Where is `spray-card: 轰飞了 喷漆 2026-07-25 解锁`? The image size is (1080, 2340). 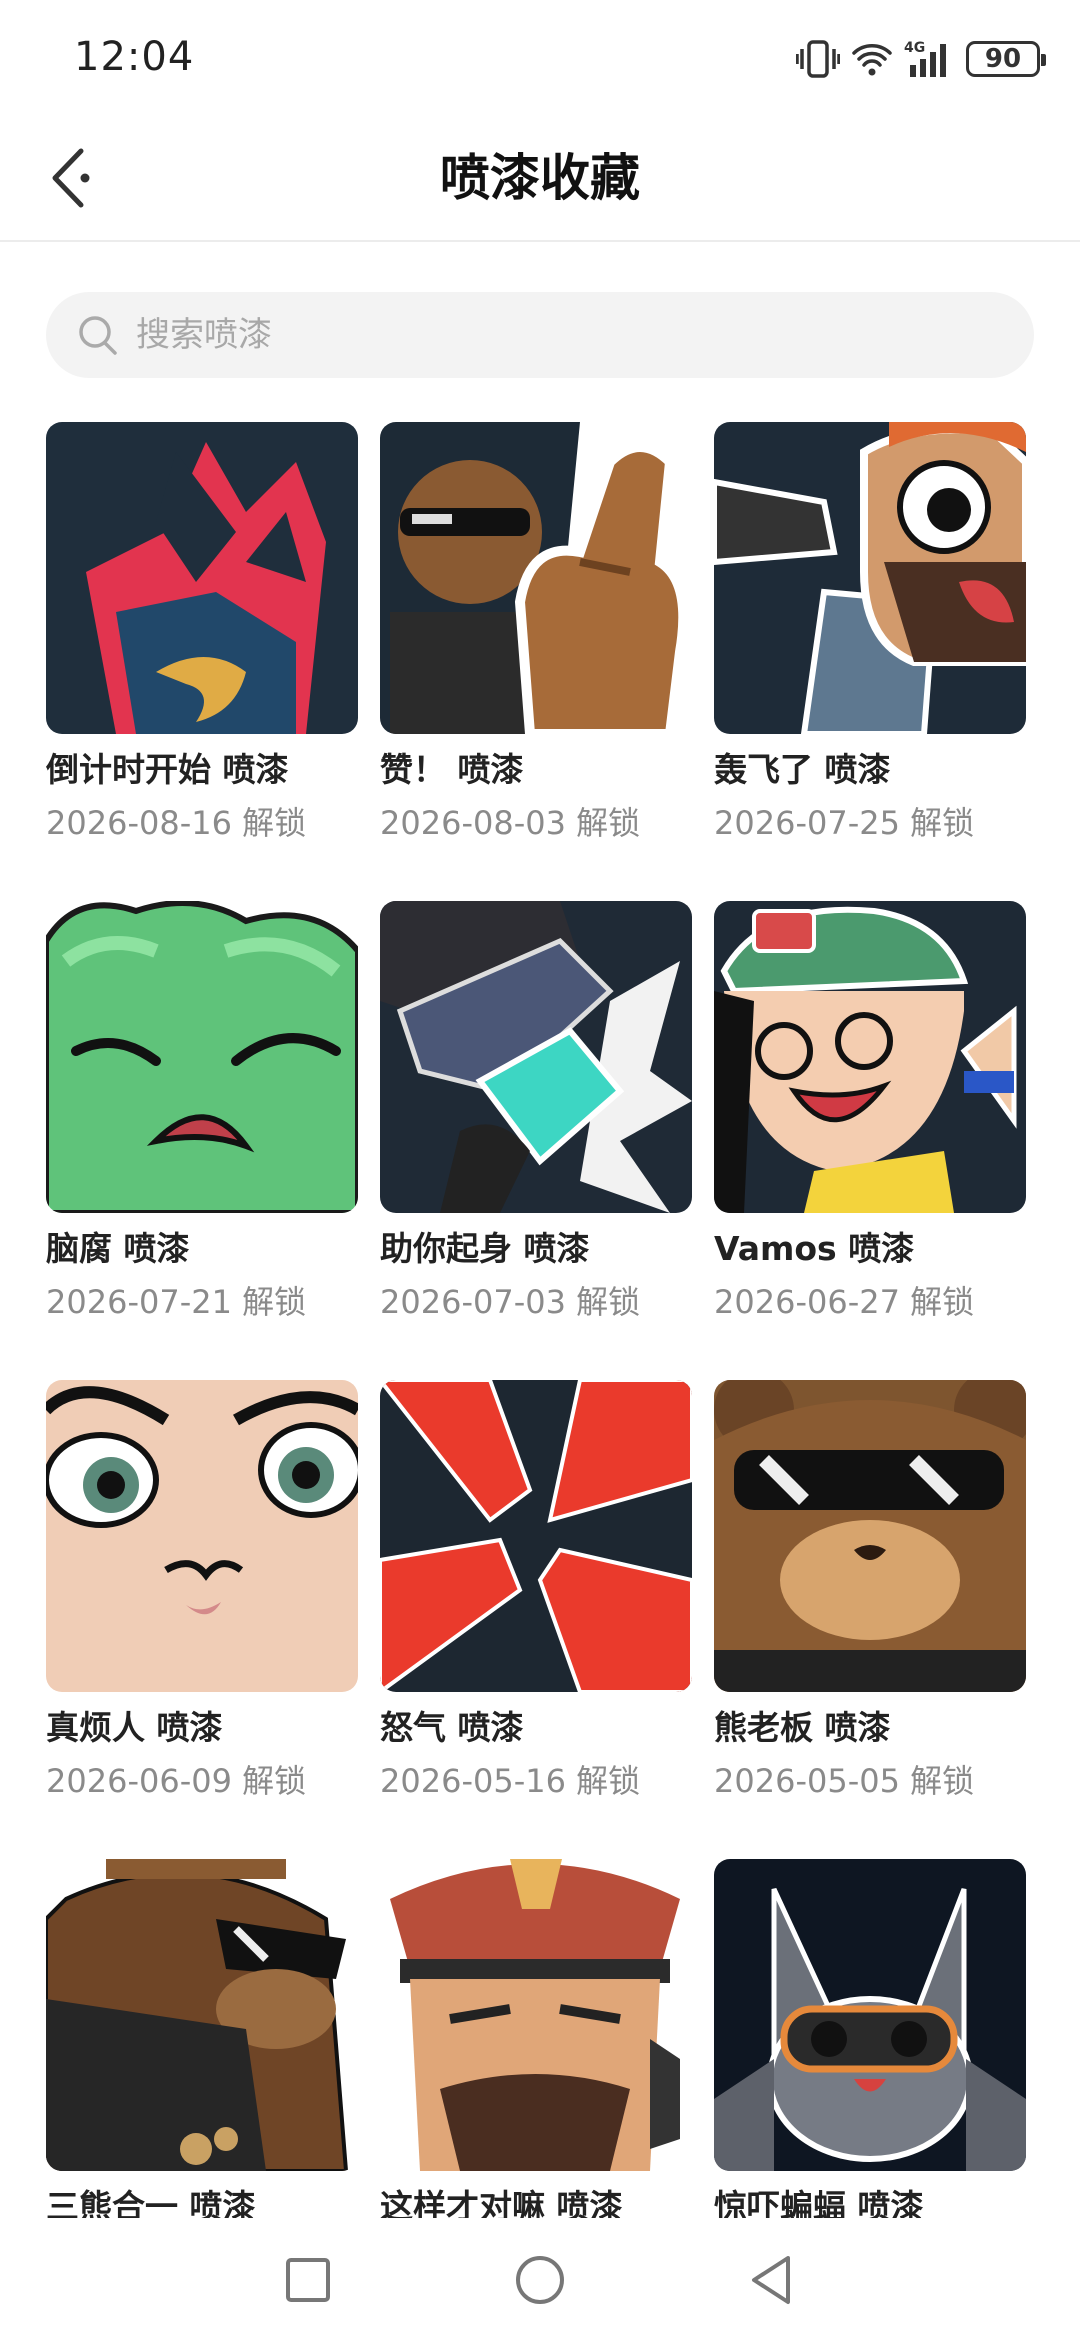
spray-card: 轰飞了 喷漆 2026-07-25 解锁 is located at coordinates (870, 661).